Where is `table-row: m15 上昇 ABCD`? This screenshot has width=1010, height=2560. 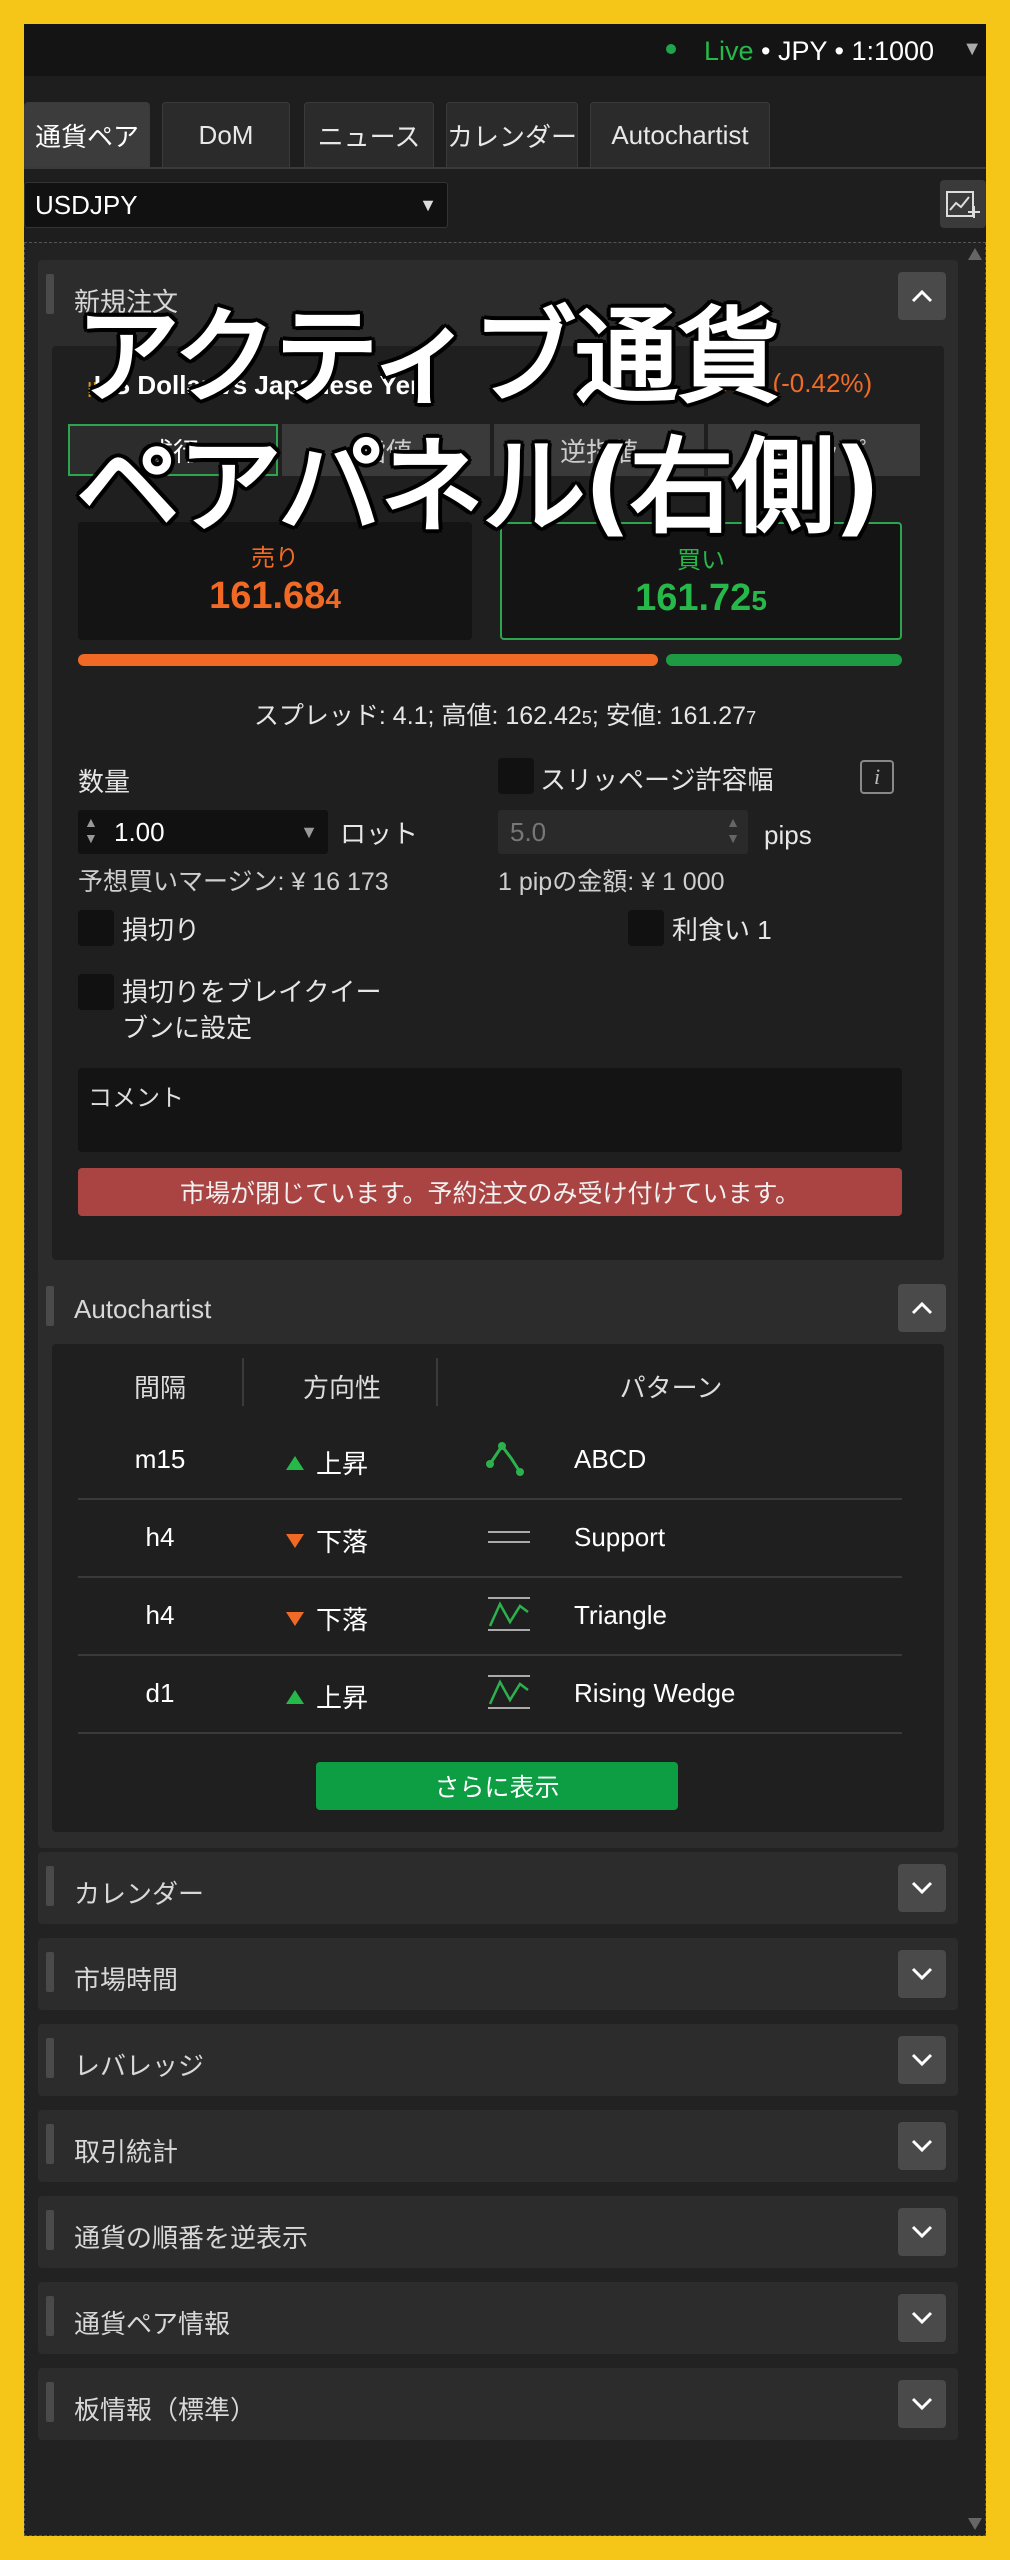
table-row: m15 上昇 ABCD is located at coordinates (490, 1461).